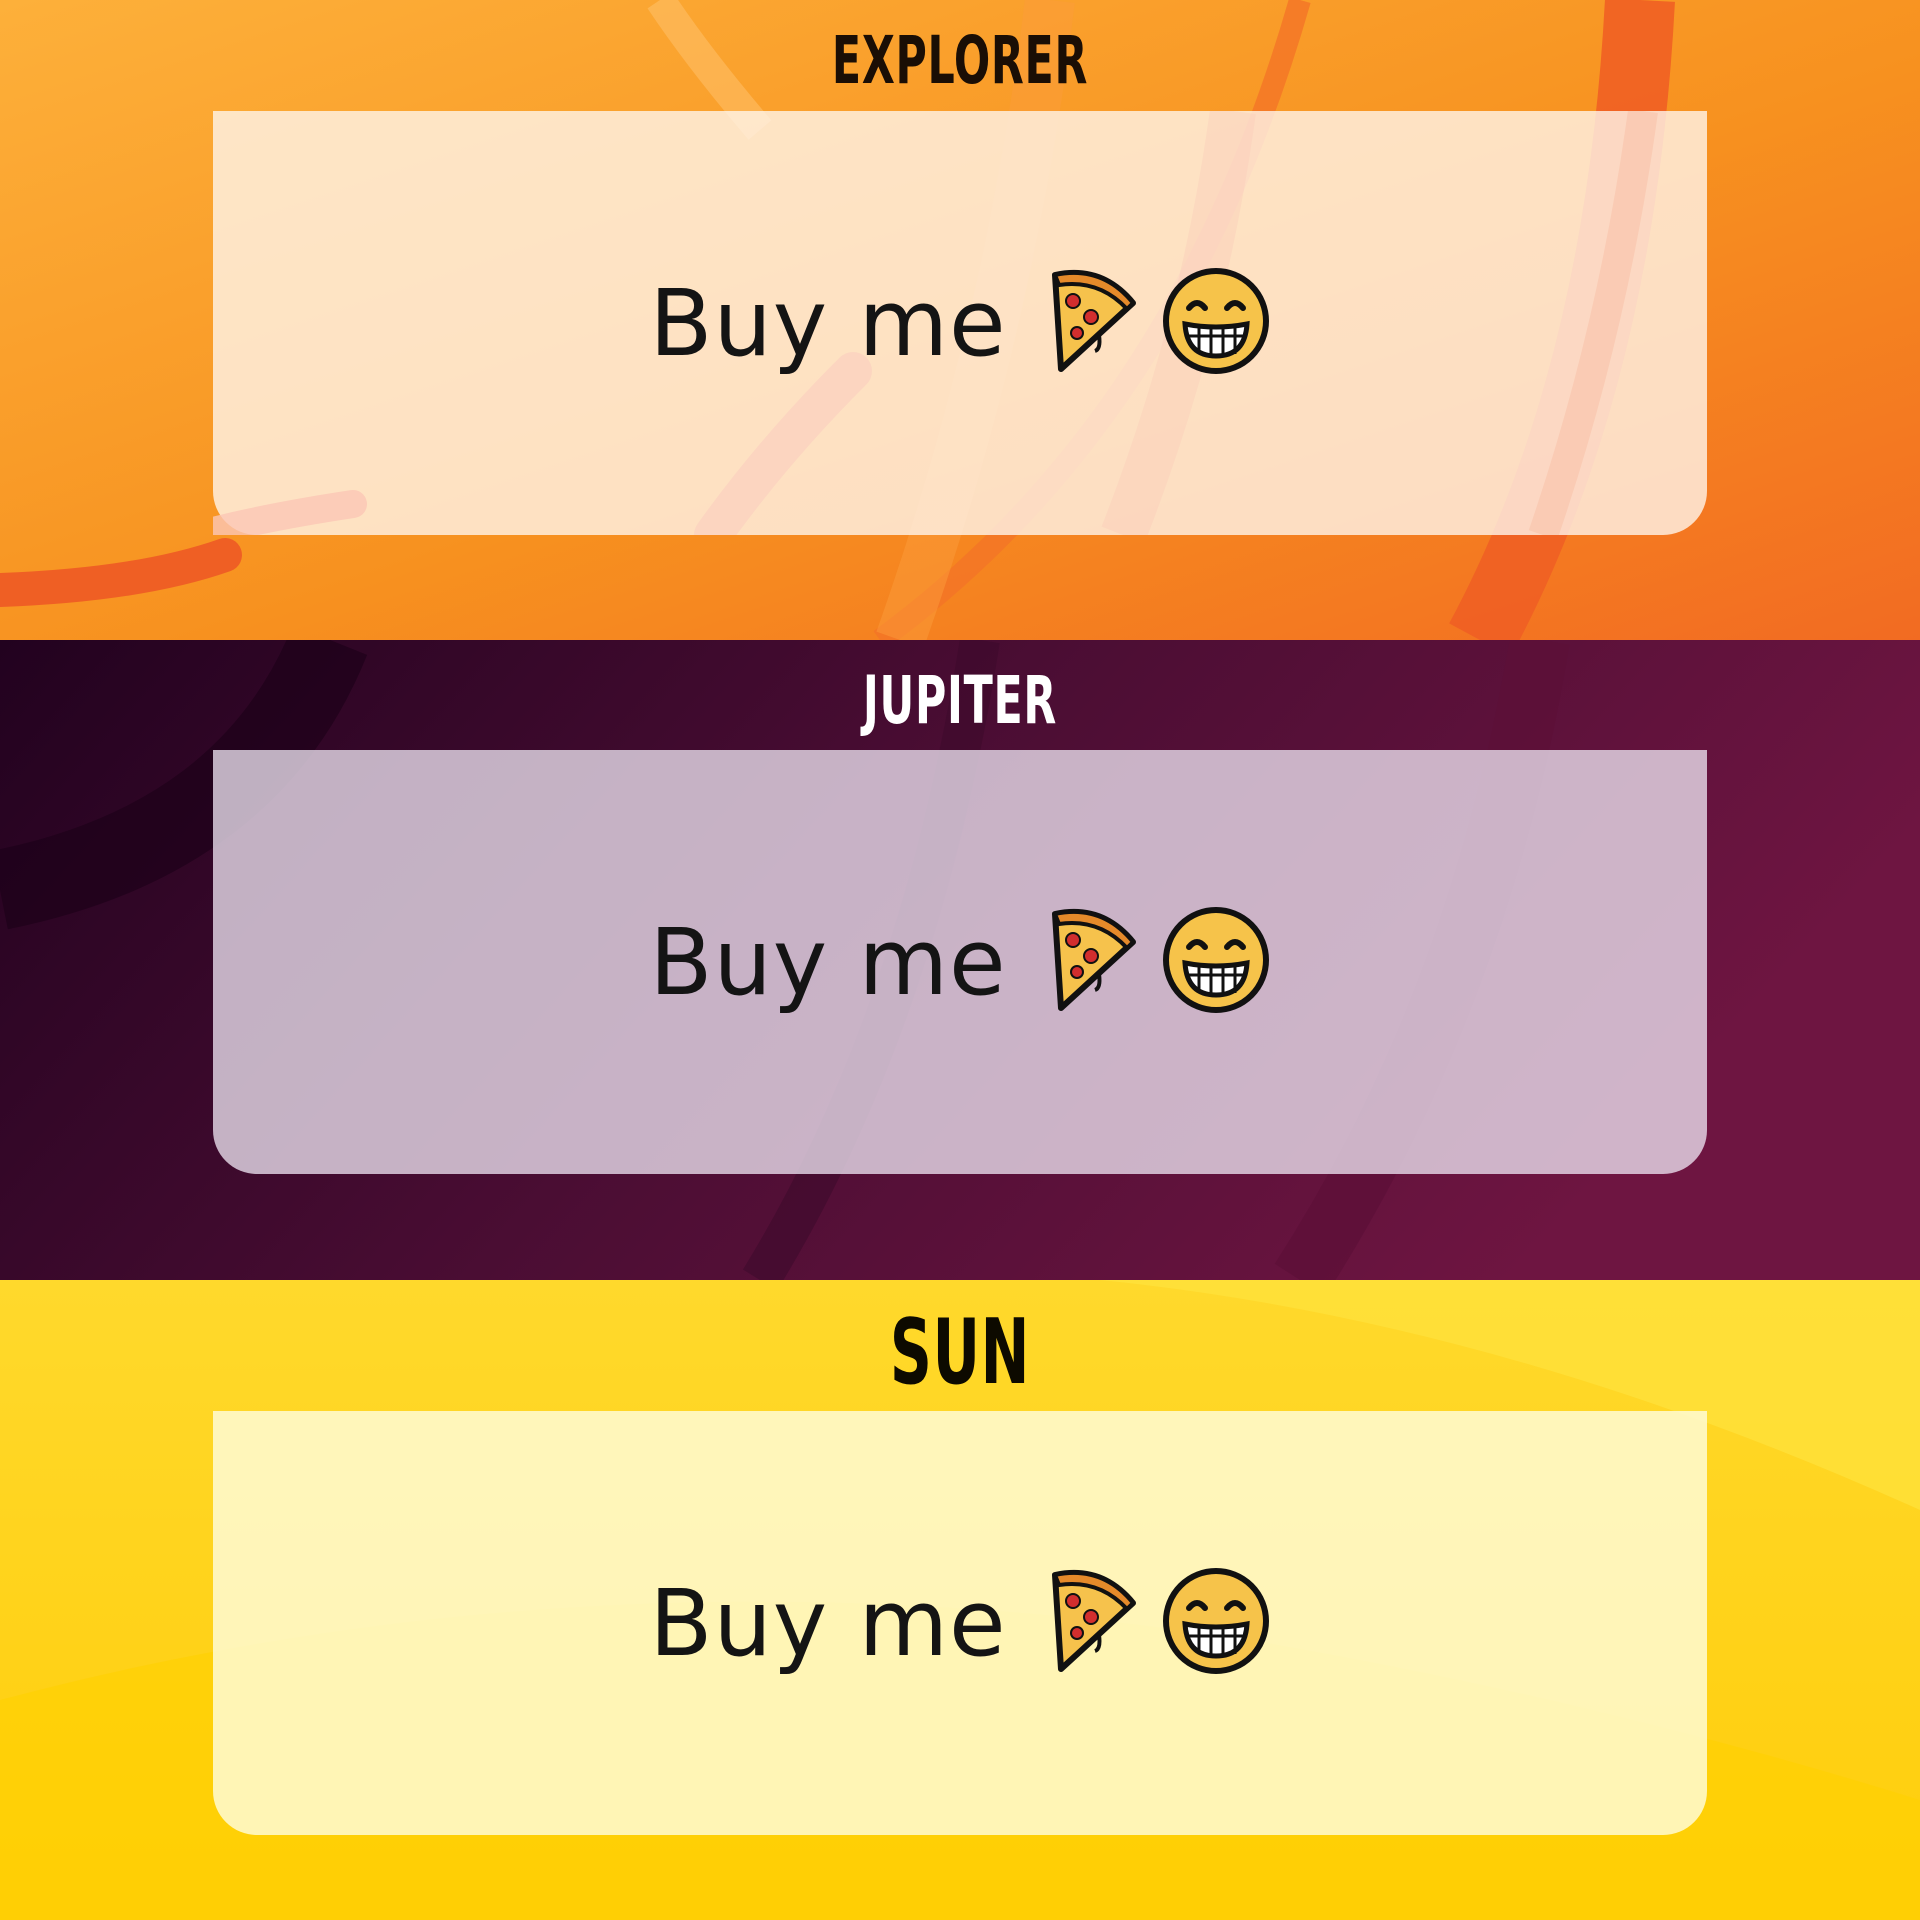 This screenshot has height=1920, width=1920. Describe the element at coordinates (960, 700) in the screenshot. I see `theme-title: JUPITER` at that location.